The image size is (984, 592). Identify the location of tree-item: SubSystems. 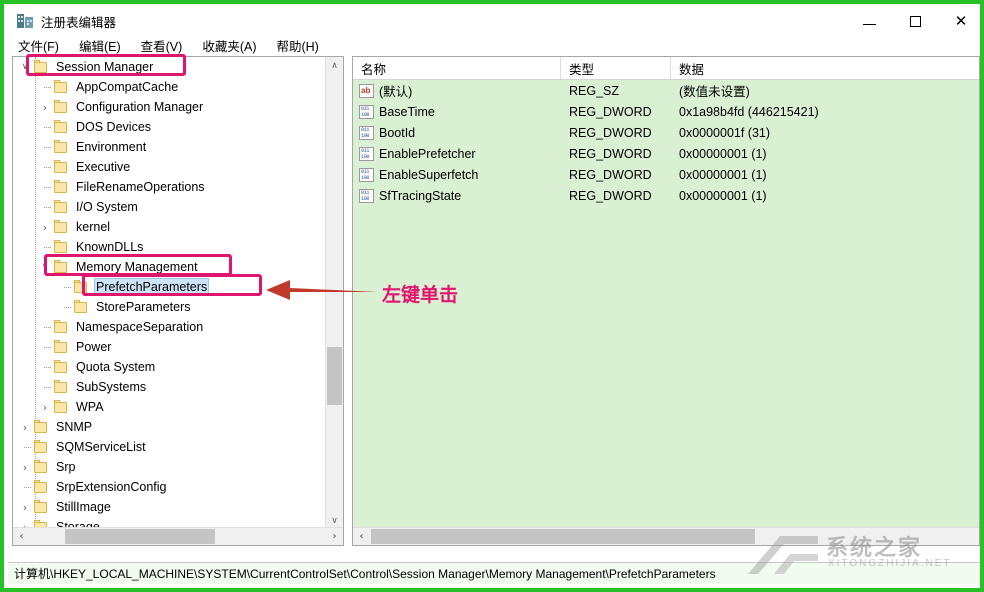
(169, 387).